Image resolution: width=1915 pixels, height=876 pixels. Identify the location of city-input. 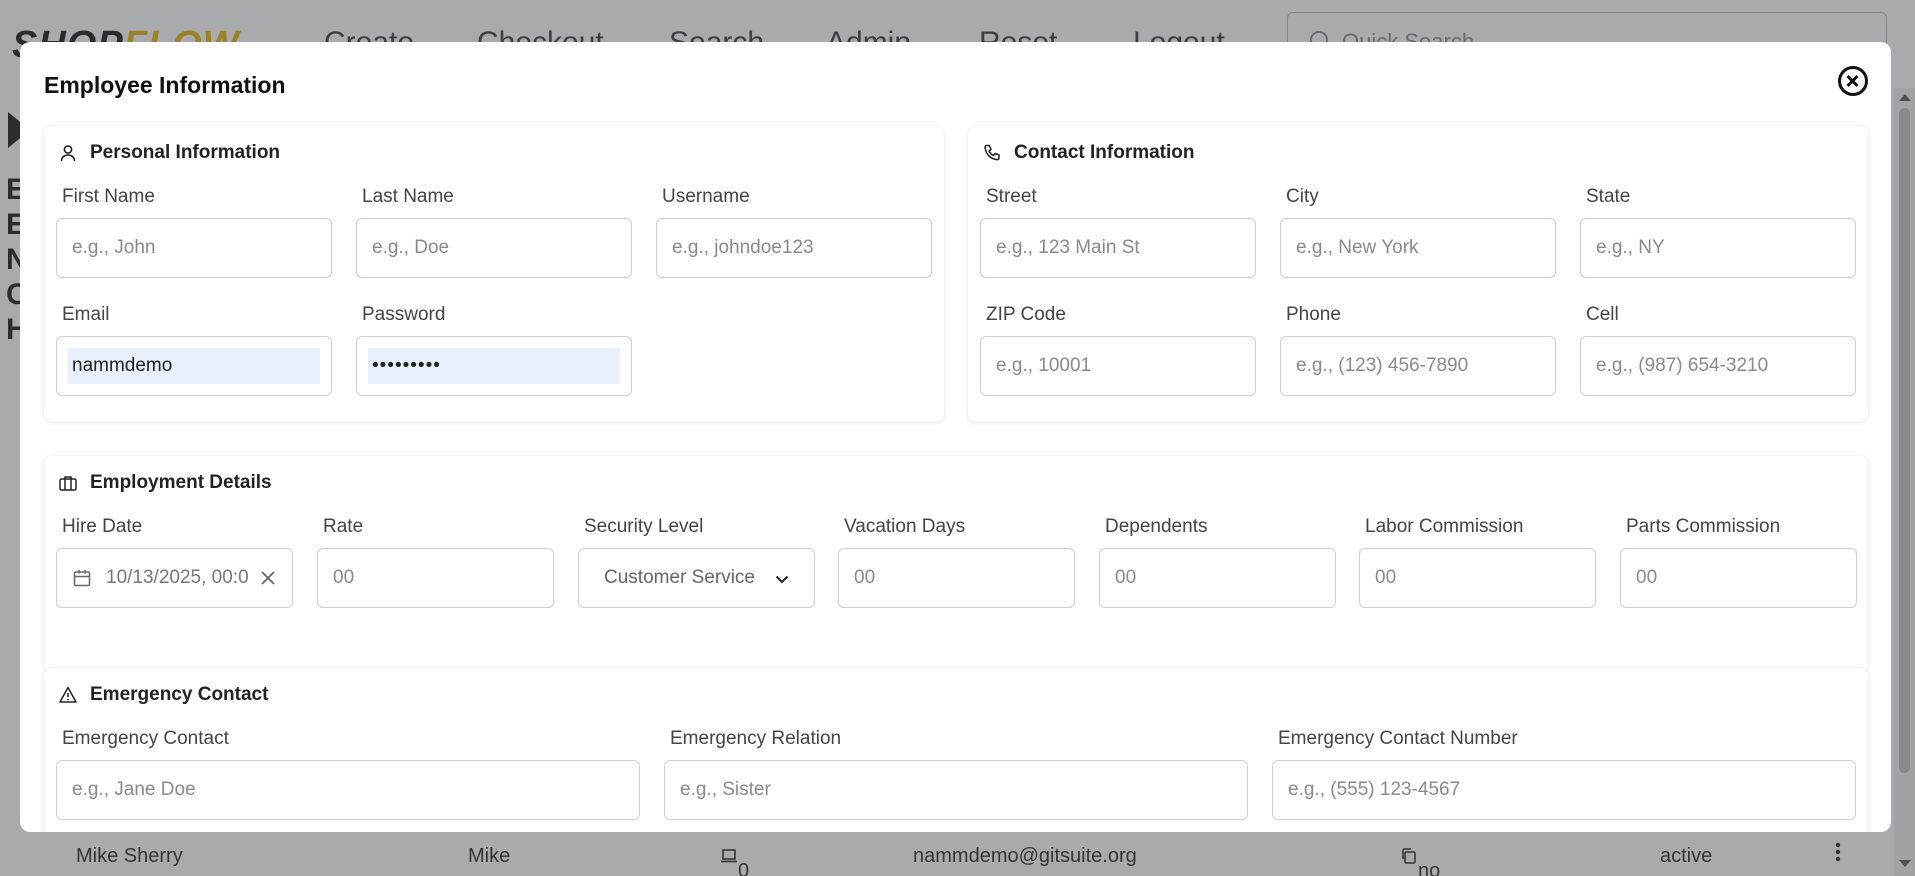
(1418, 248).